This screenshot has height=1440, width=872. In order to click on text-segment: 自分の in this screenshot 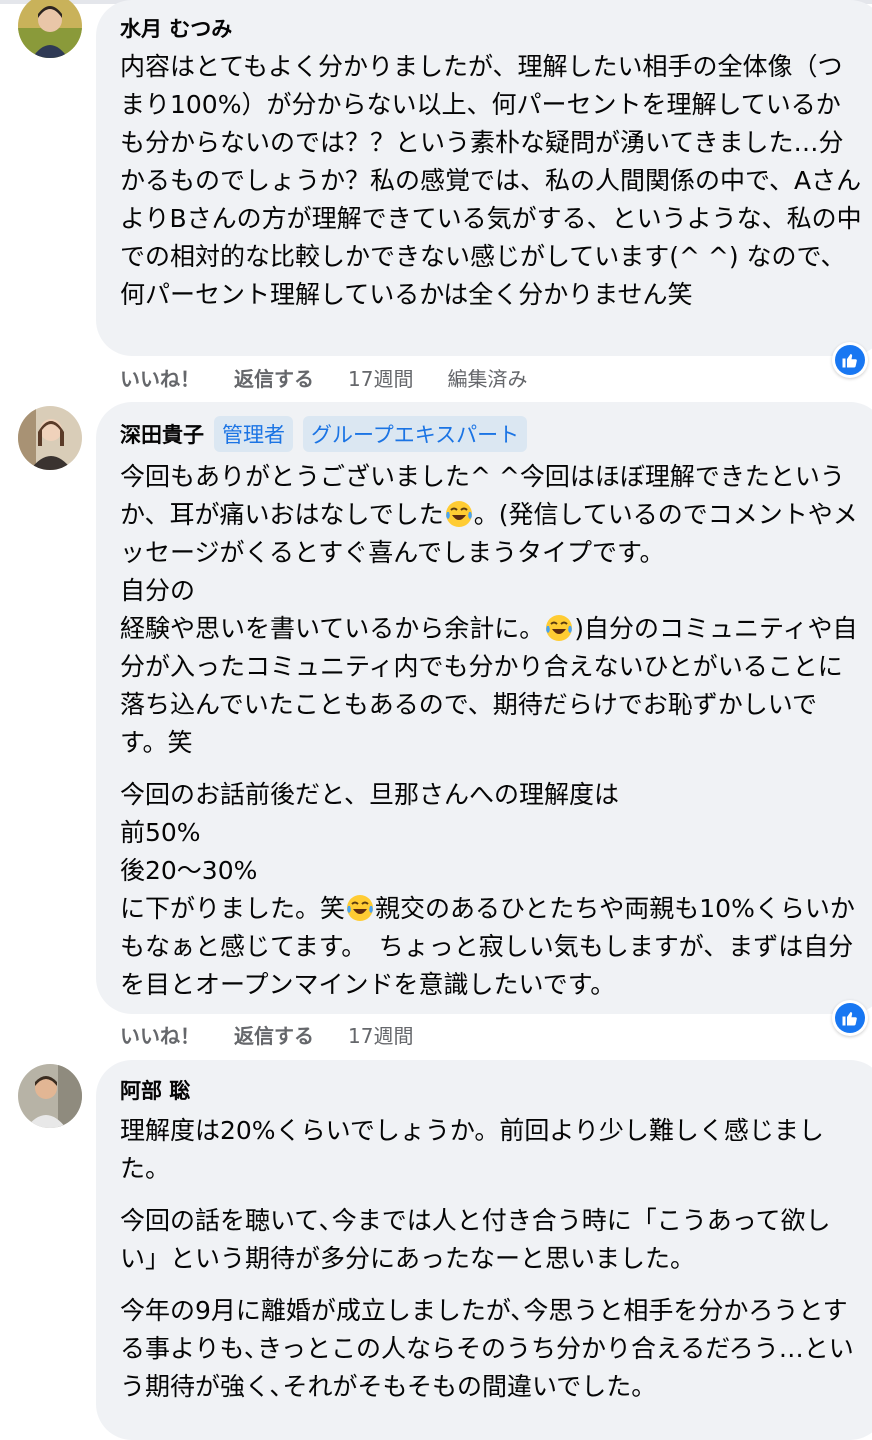, I will do `click(158, 590)`.